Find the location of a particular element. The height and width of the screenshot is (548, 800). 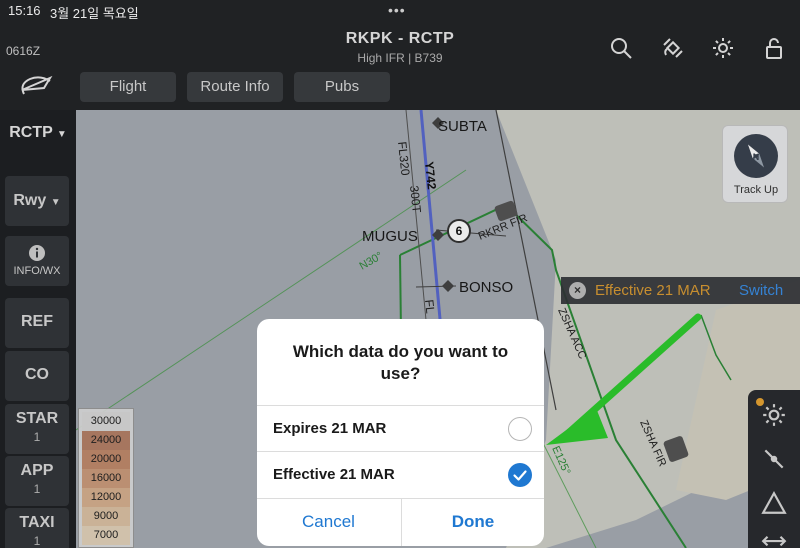

option-label: Effective 21 MAR is located at coordinates (334, 474).